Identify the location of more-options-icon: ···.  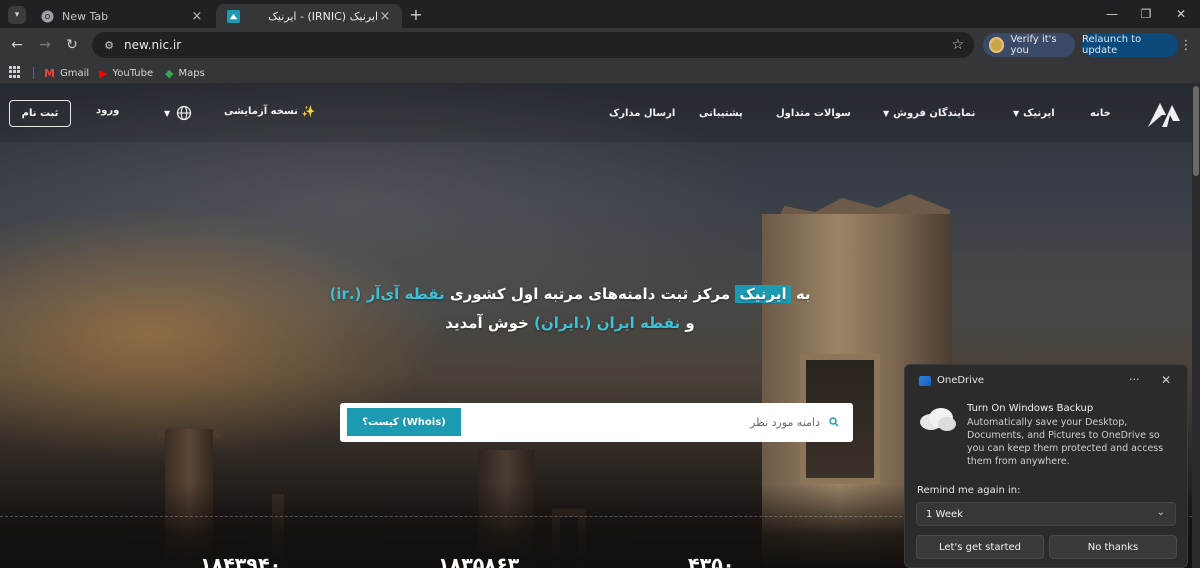
(1134, 379).